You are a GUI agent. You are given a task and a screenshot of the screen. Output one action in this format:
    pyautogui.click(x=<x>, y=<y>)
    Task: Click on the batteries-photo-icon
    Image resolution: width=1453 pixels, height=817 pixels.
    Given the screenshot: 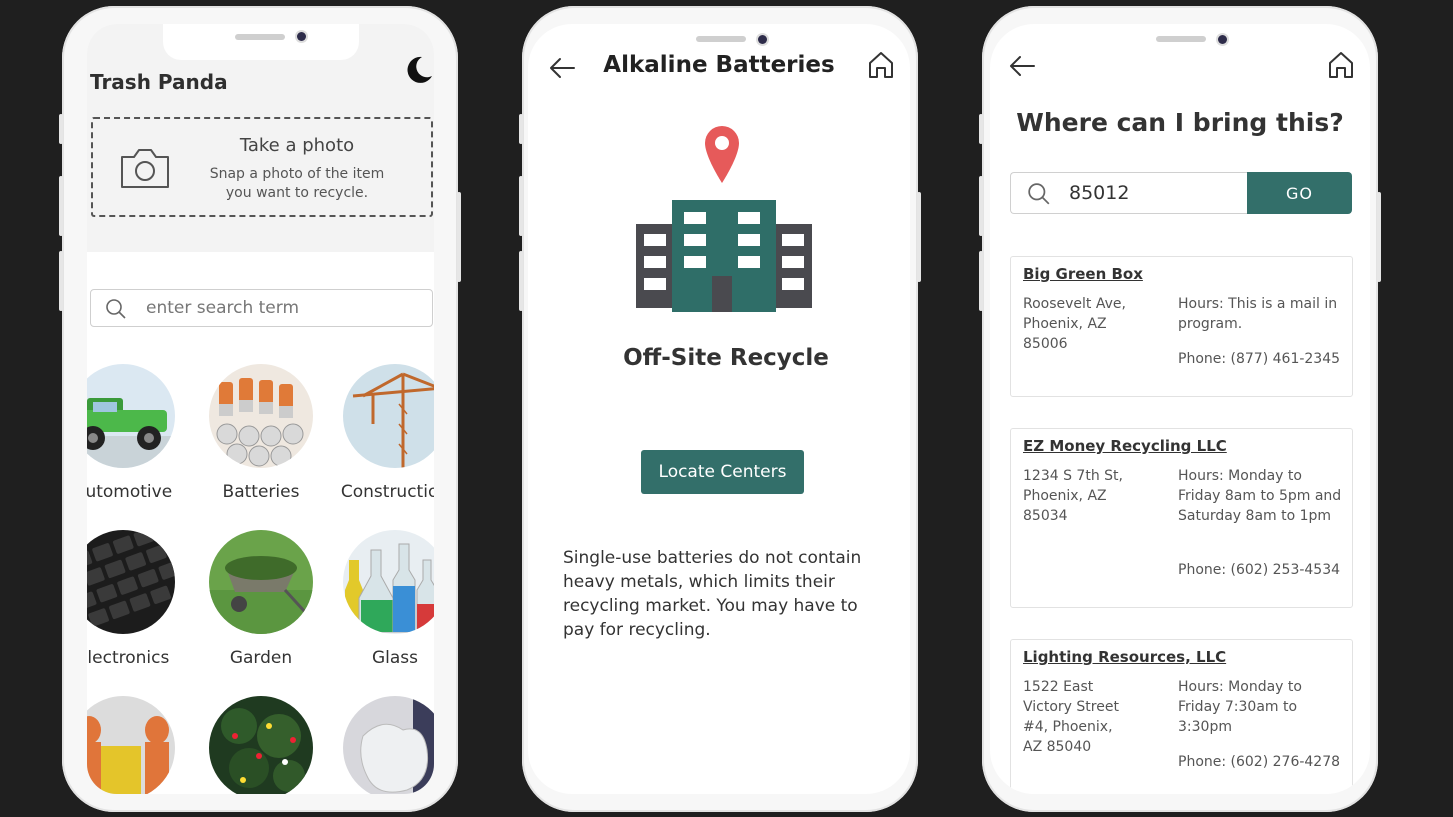 What is the action you would take?
    pyautogui.click(x=261, y=416)
    